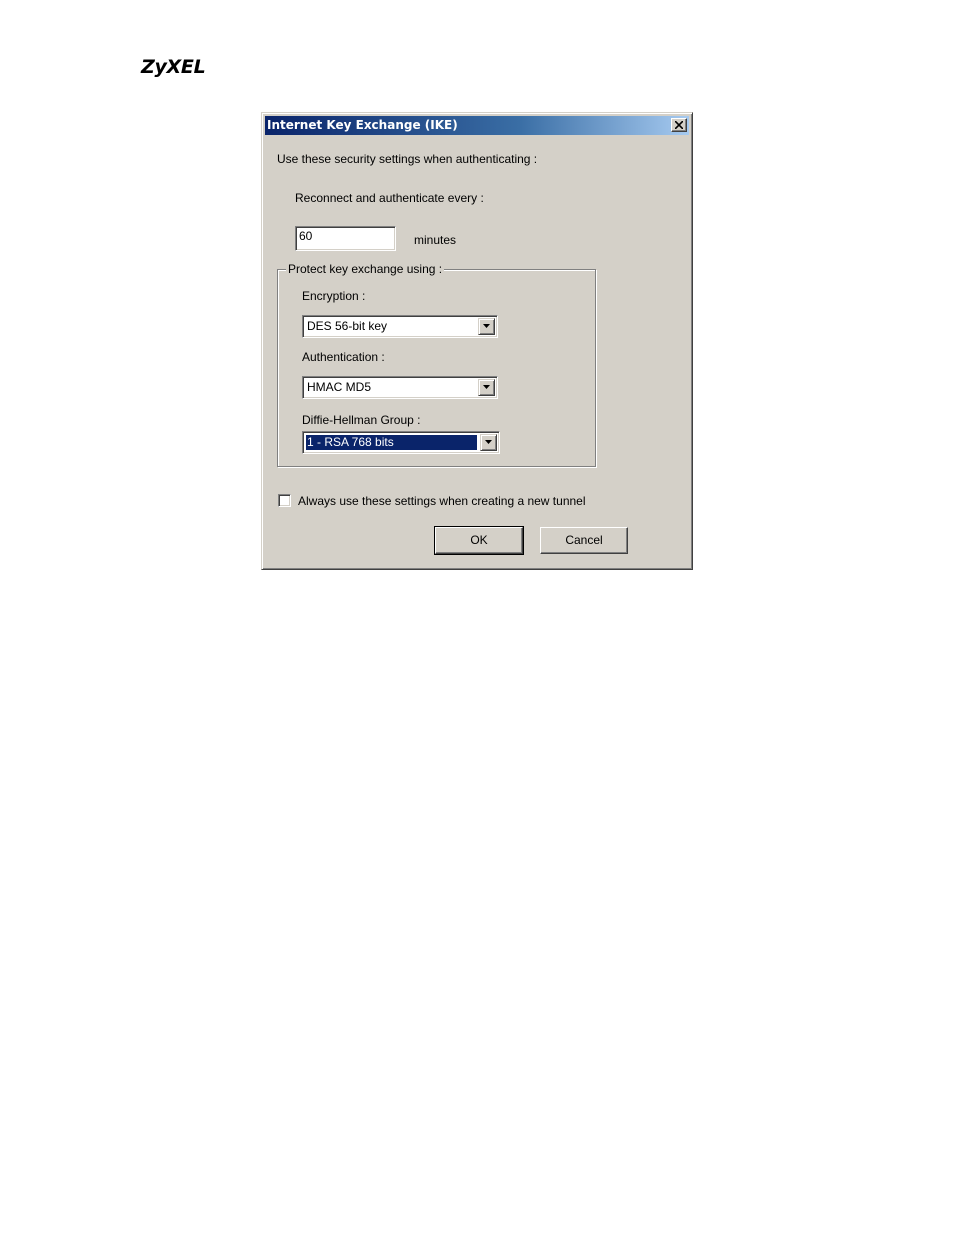 This screenshot has height=1235, width=954. I want to click on cancel-button: Cancel, so click(584, 540).